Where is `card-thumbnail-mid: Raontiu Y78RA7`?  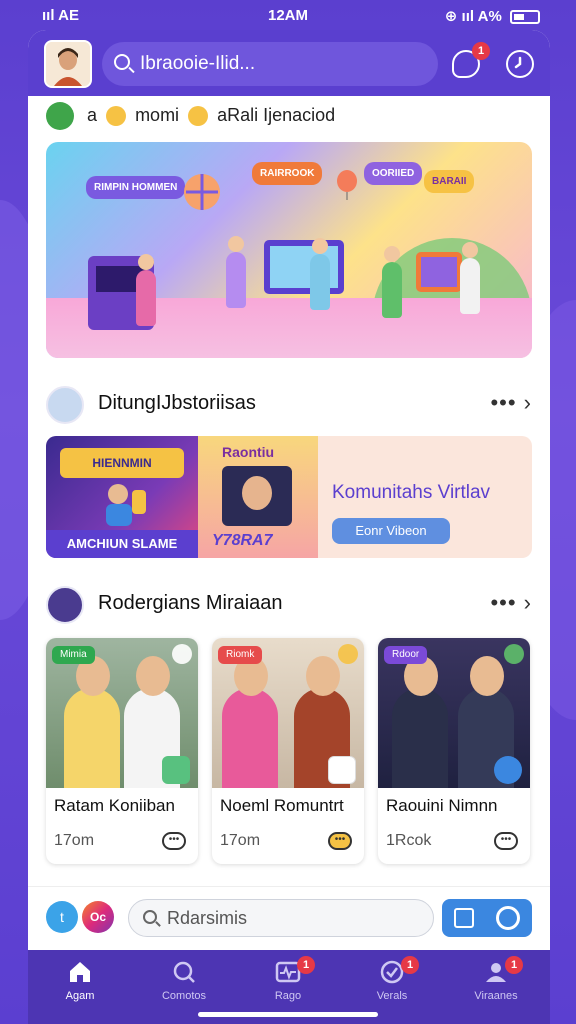 card-thumbnail-mid: Raontiu Y78RA7 is located at coordinates (258, 497).